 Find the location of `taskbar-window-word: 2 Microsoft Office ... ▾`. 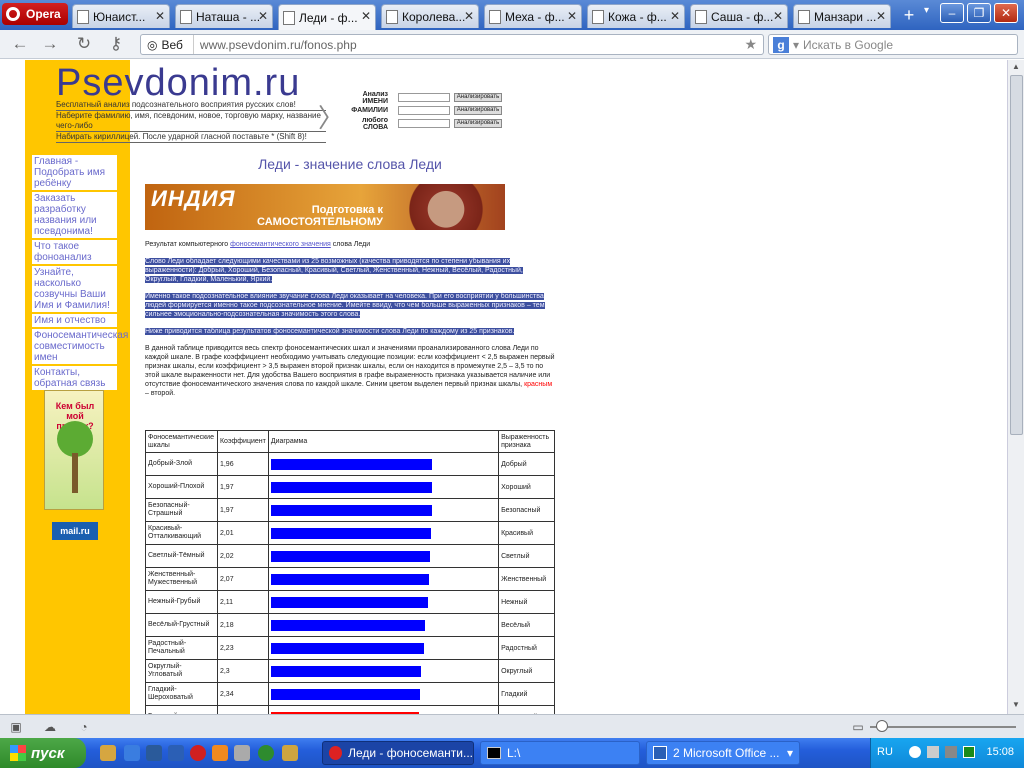

taskbar-window-word: 2 Microsoft Office ... ▾ is located at coordinates (723, 753).